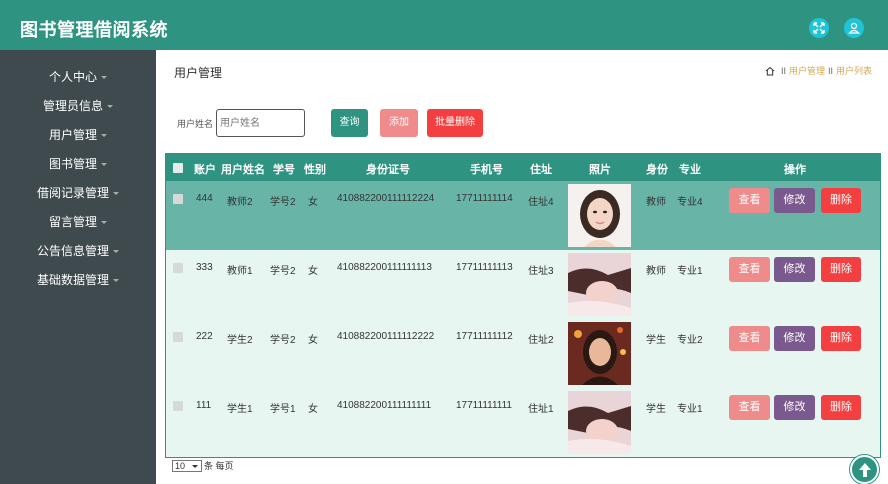 The width and height of the screenshot is (888, 484). Describe the element at coordinates (78, 135) in the screenshot. I see `sidebar-item-user-management: 用户管理` at that location.